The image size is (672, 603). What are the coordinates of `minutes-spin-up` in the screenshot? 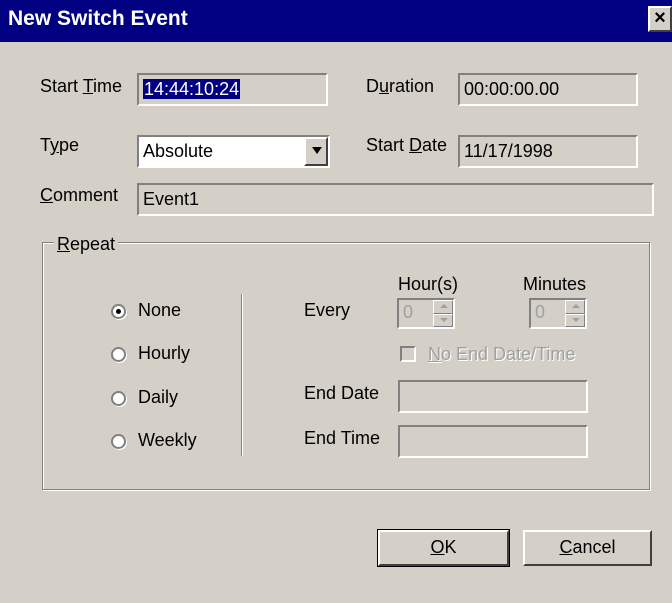 It's located at (575, 307).